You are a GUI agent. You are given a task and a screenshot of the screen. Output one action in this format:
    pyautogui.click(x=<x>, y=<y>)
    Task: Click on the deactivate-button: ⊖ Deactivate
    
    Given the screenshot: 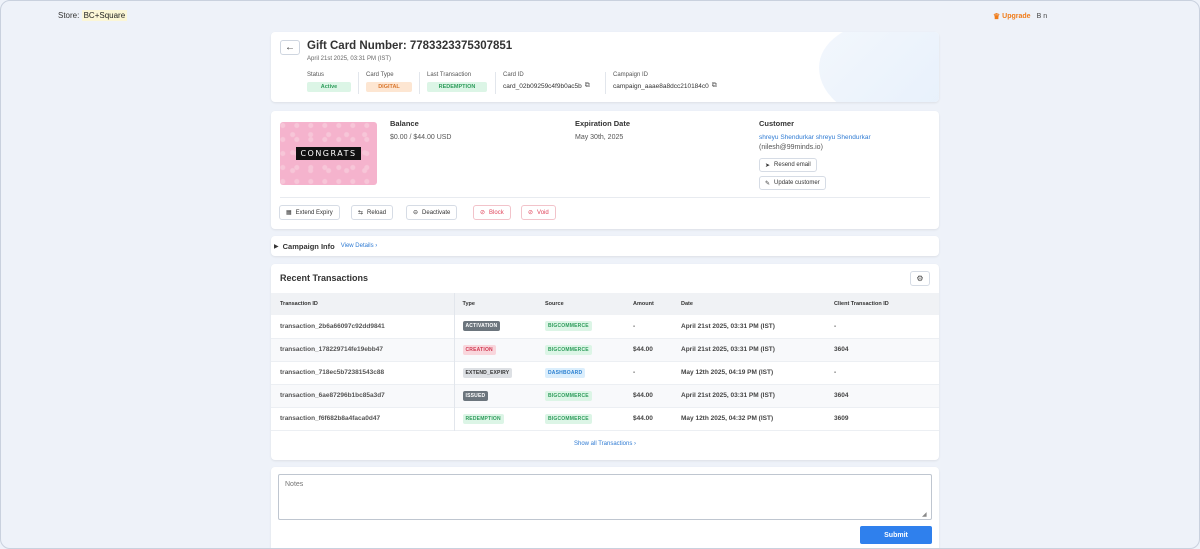 What is the action you would take?
    pyautogui.click(x=432, y=212)
    